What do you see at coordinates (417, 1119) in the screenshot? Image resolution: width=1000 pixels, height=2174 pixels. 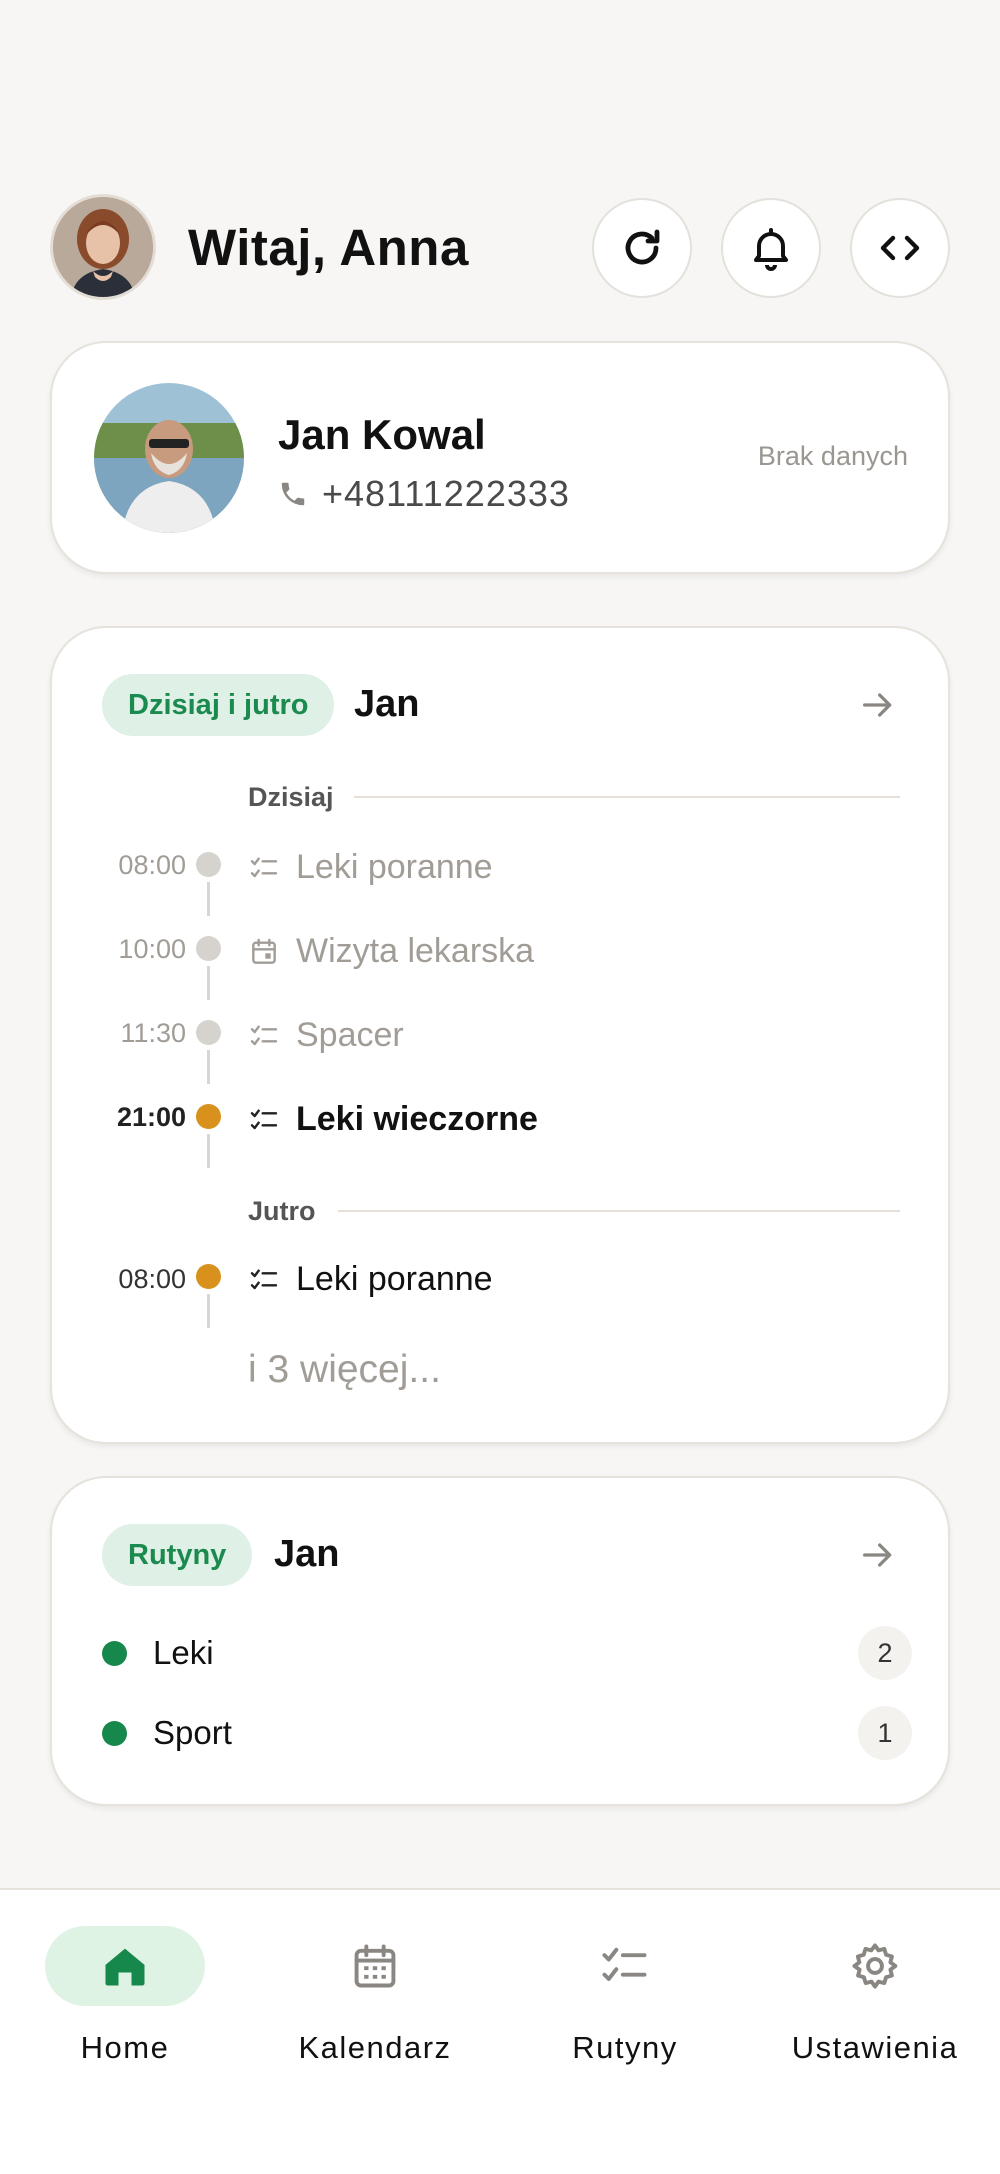 I see `event-title: Leki wieczorne` at bounding box center [417, 1119].